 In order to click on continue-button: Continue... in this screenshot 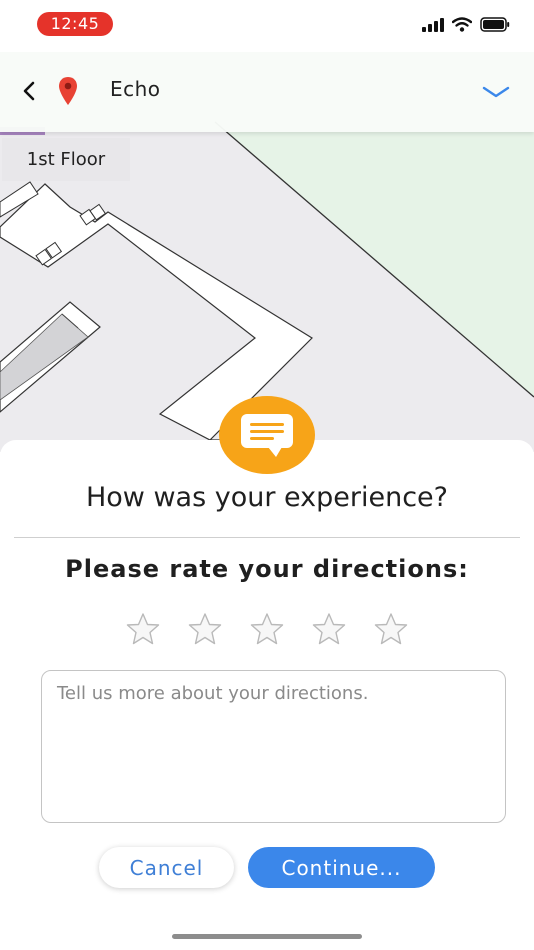, I will do `click(341, 867)`.